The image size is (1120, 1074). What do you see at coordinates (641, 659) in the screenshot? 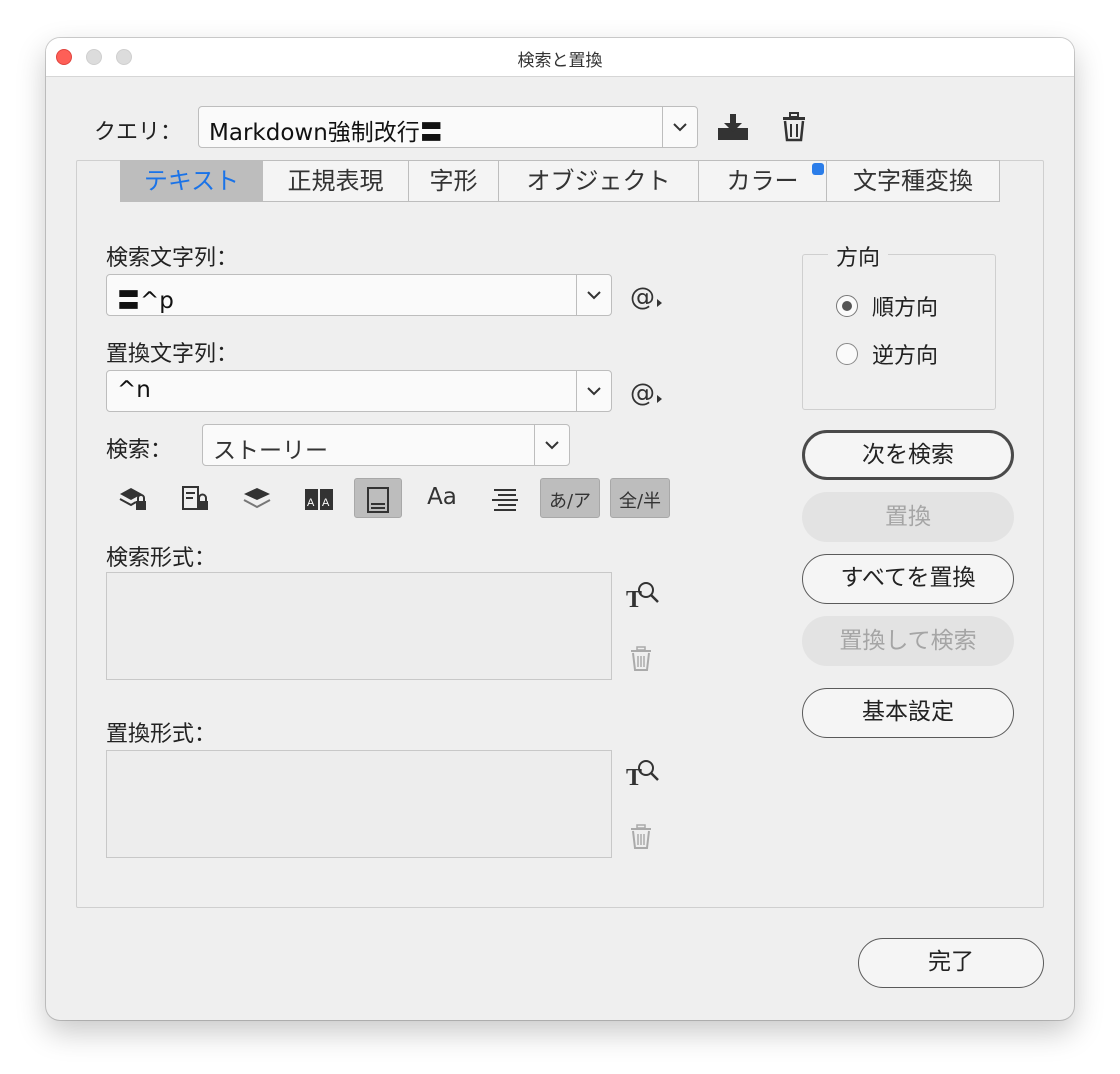
I see `clear-find-format-icon` at bounding box center [641, 659].